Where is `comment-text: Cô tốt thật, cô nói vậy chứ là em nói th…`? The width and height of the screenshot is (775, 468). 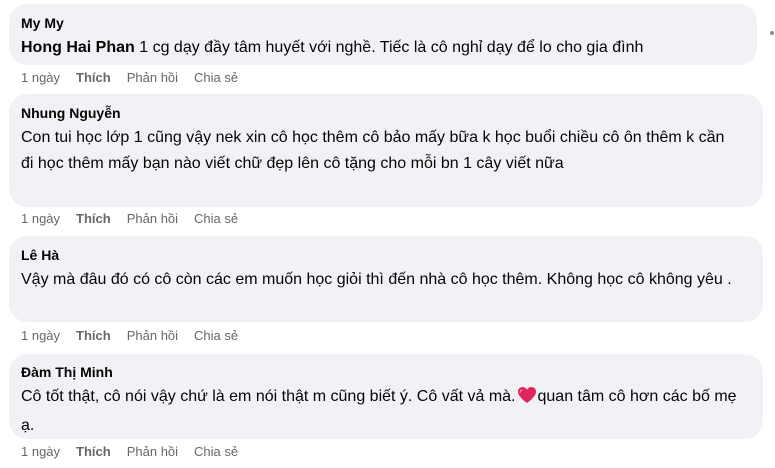
comment-text: Cô tốt thật, cô nói vậy chứ là em nói th… is located at coordinates (381, 411).